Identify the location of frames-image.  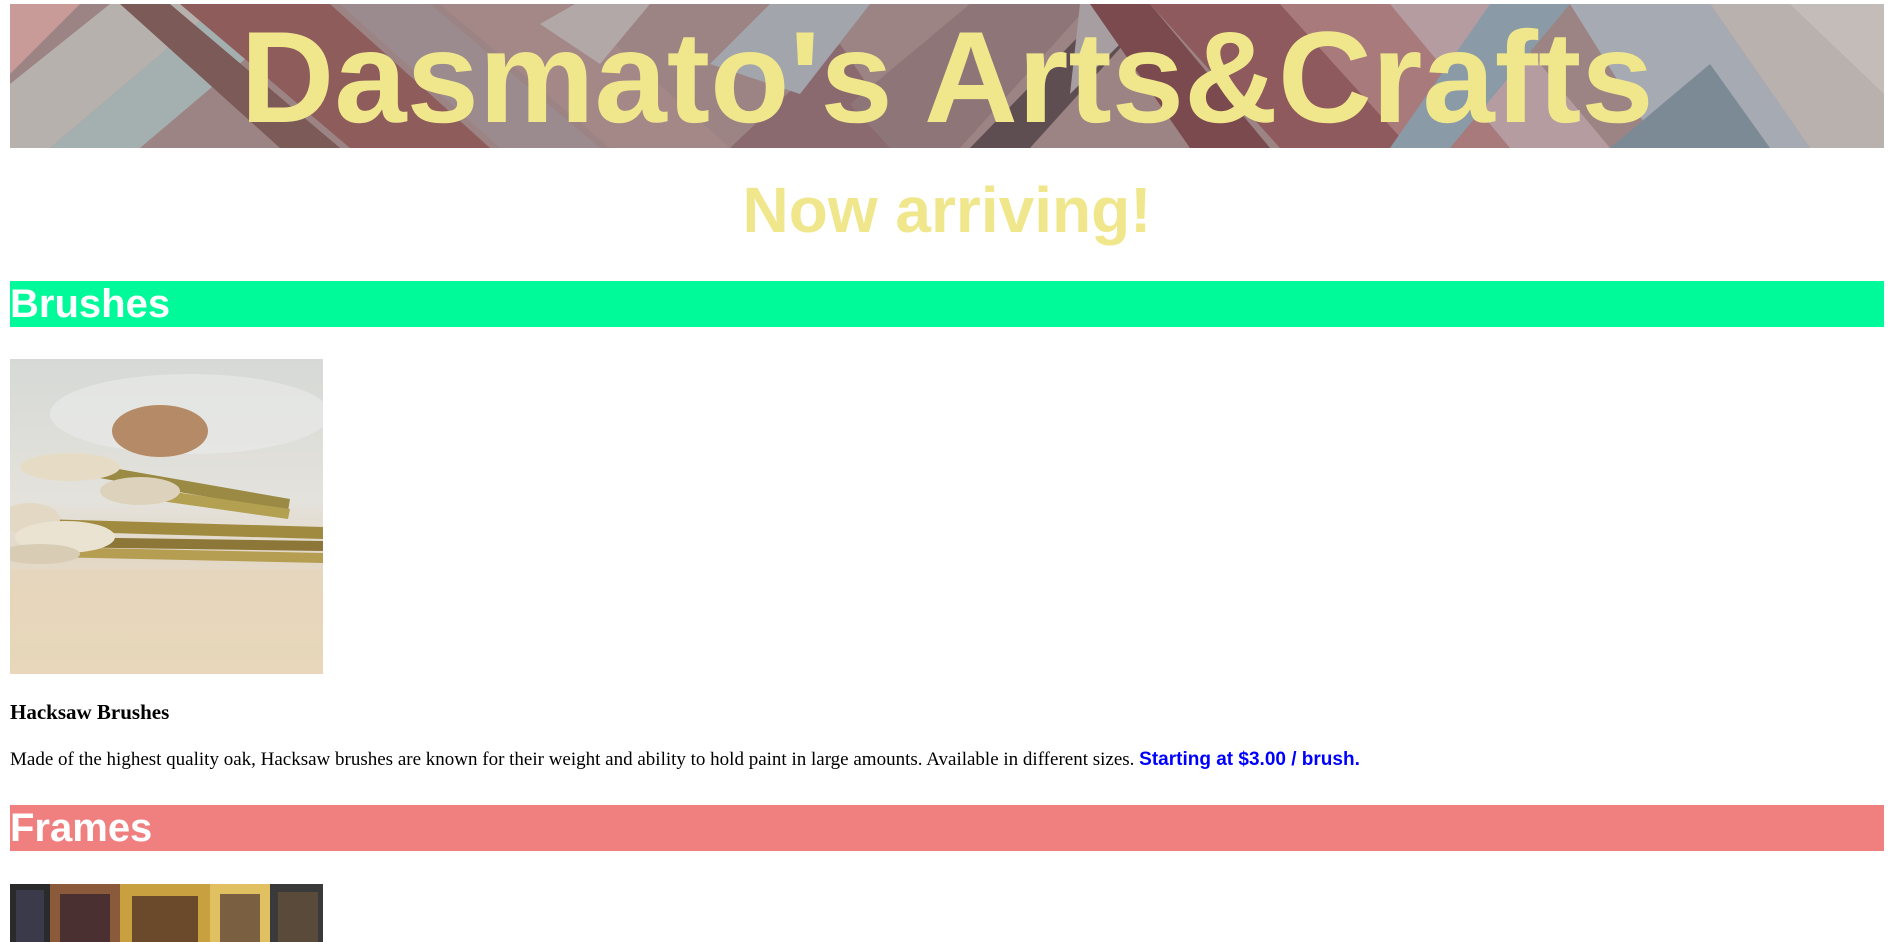
(166, 913).